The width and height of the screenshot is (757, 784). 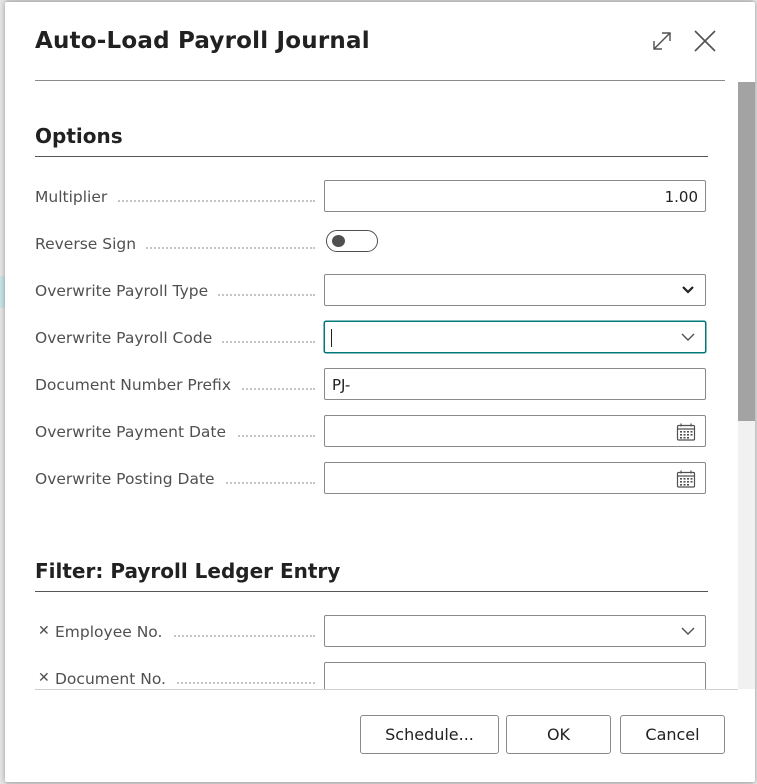 What do you see at coordinates (515, 478) in the screenshot?
I see `overwrite-posting-date-input` at bounding box center [515, 478].